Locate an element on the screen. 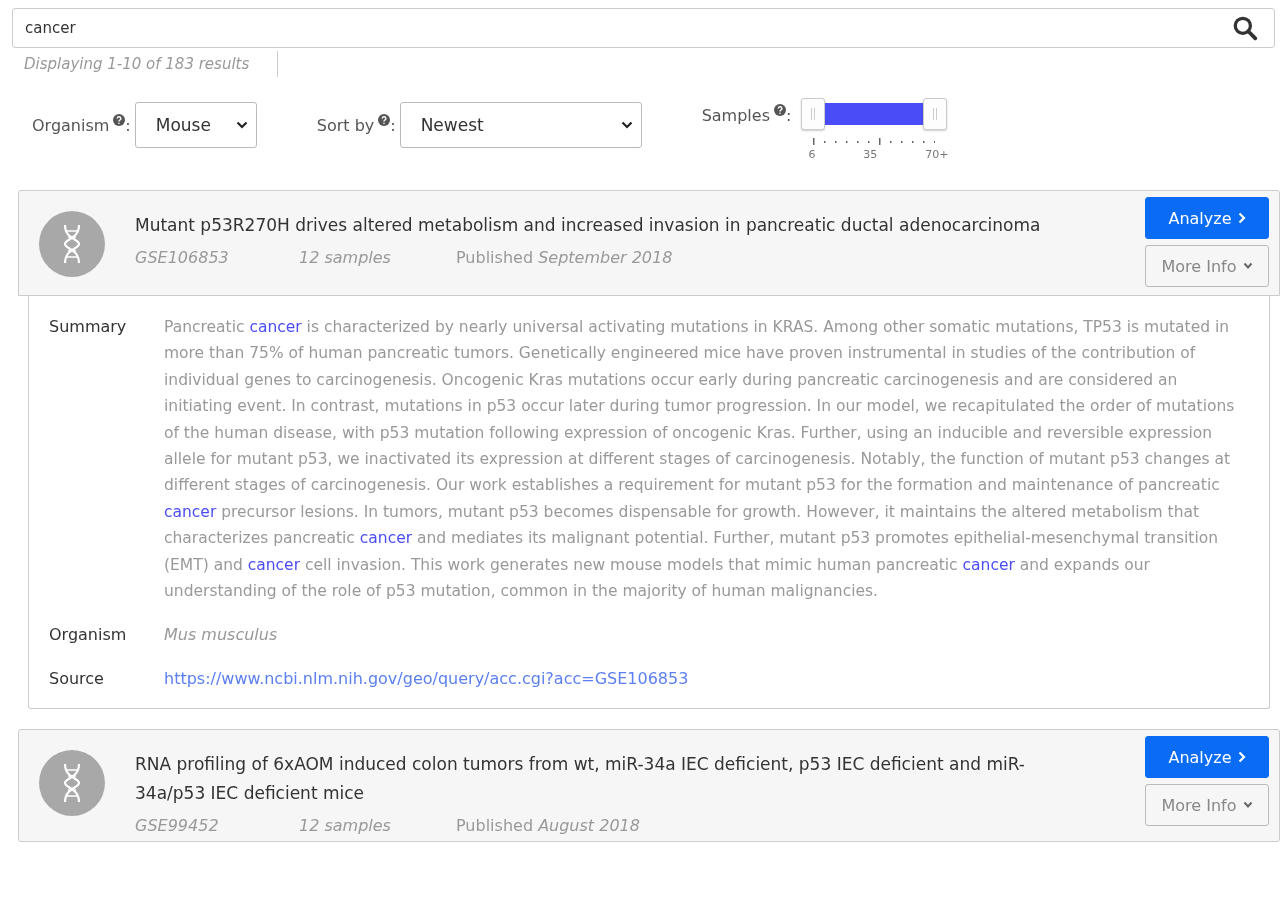 This screenshot has height=900, width=1280. results-count: Displaying 1-10 of 183 results is located at coordinates (145, 64).